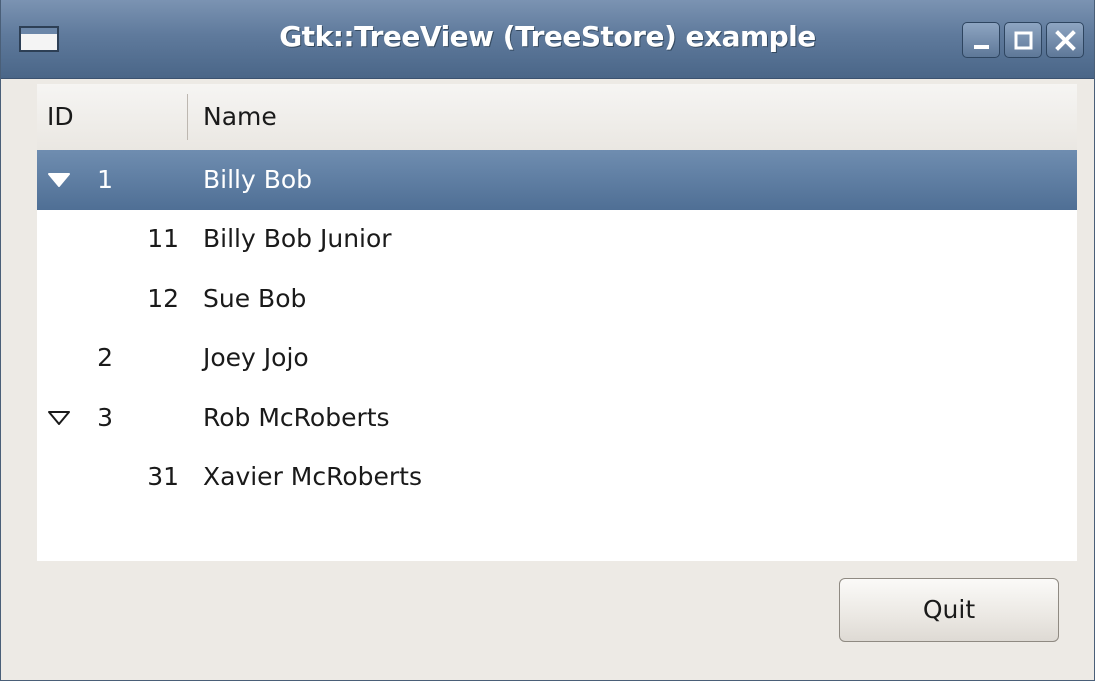  I want to click on tree-header: ID Name, so click(557, 117).